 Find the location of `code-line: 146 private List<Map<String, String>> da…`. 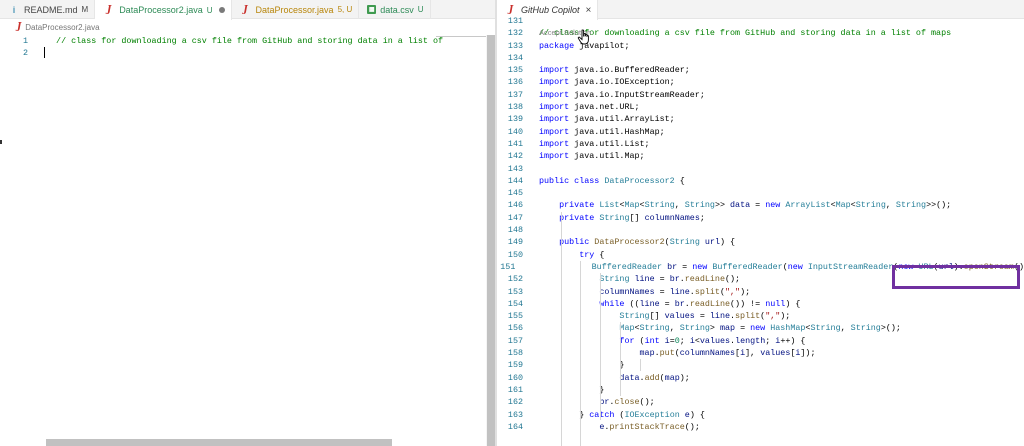

code-line: 146 private List<Map<String, String>> da… is located at coordinates (760, 205).